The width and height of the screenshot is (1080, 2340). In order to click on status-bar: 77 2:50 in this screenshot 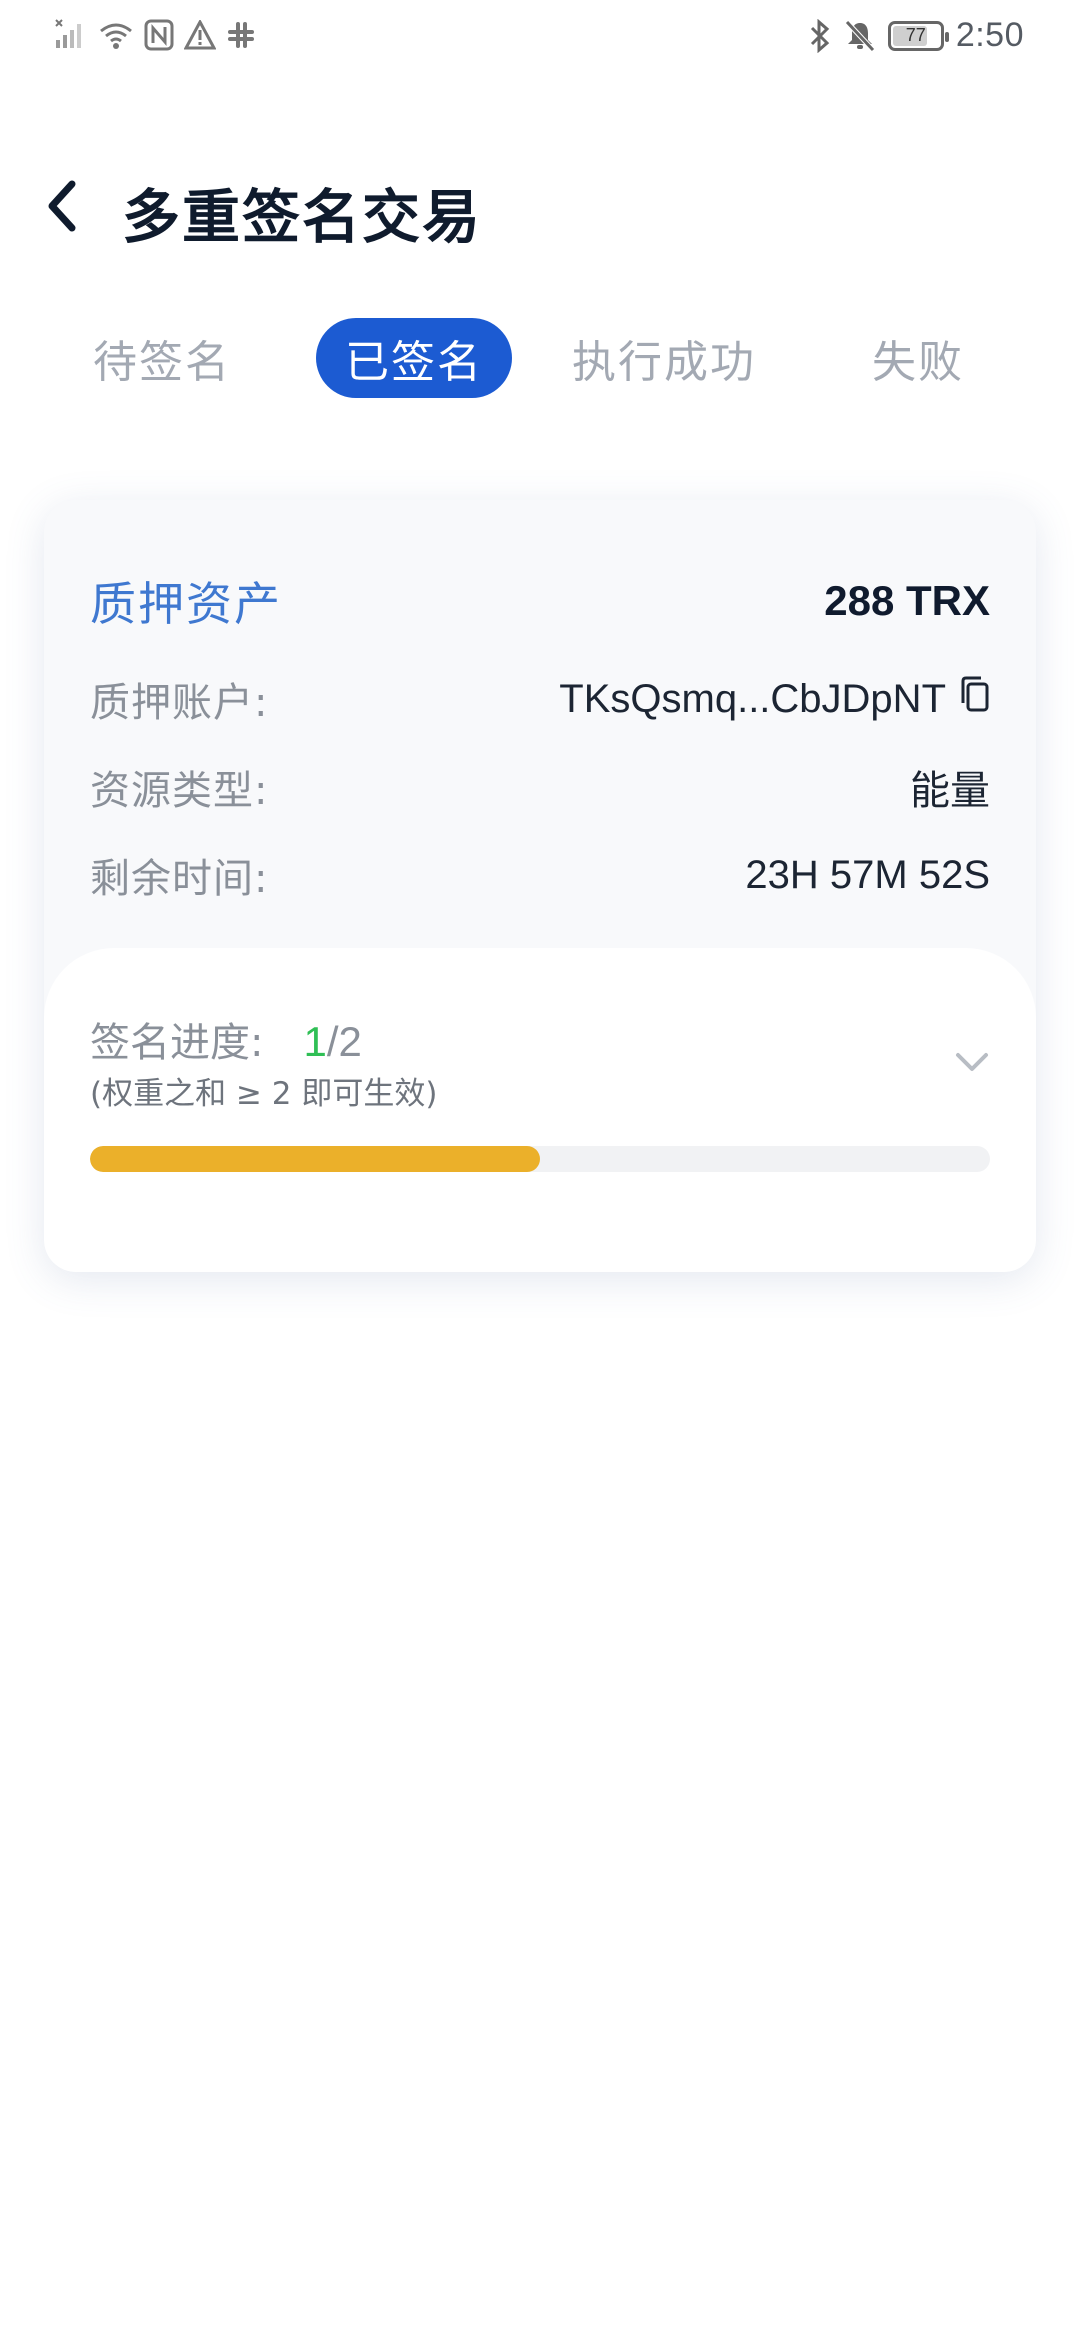, I will do `click(540, 40)`.